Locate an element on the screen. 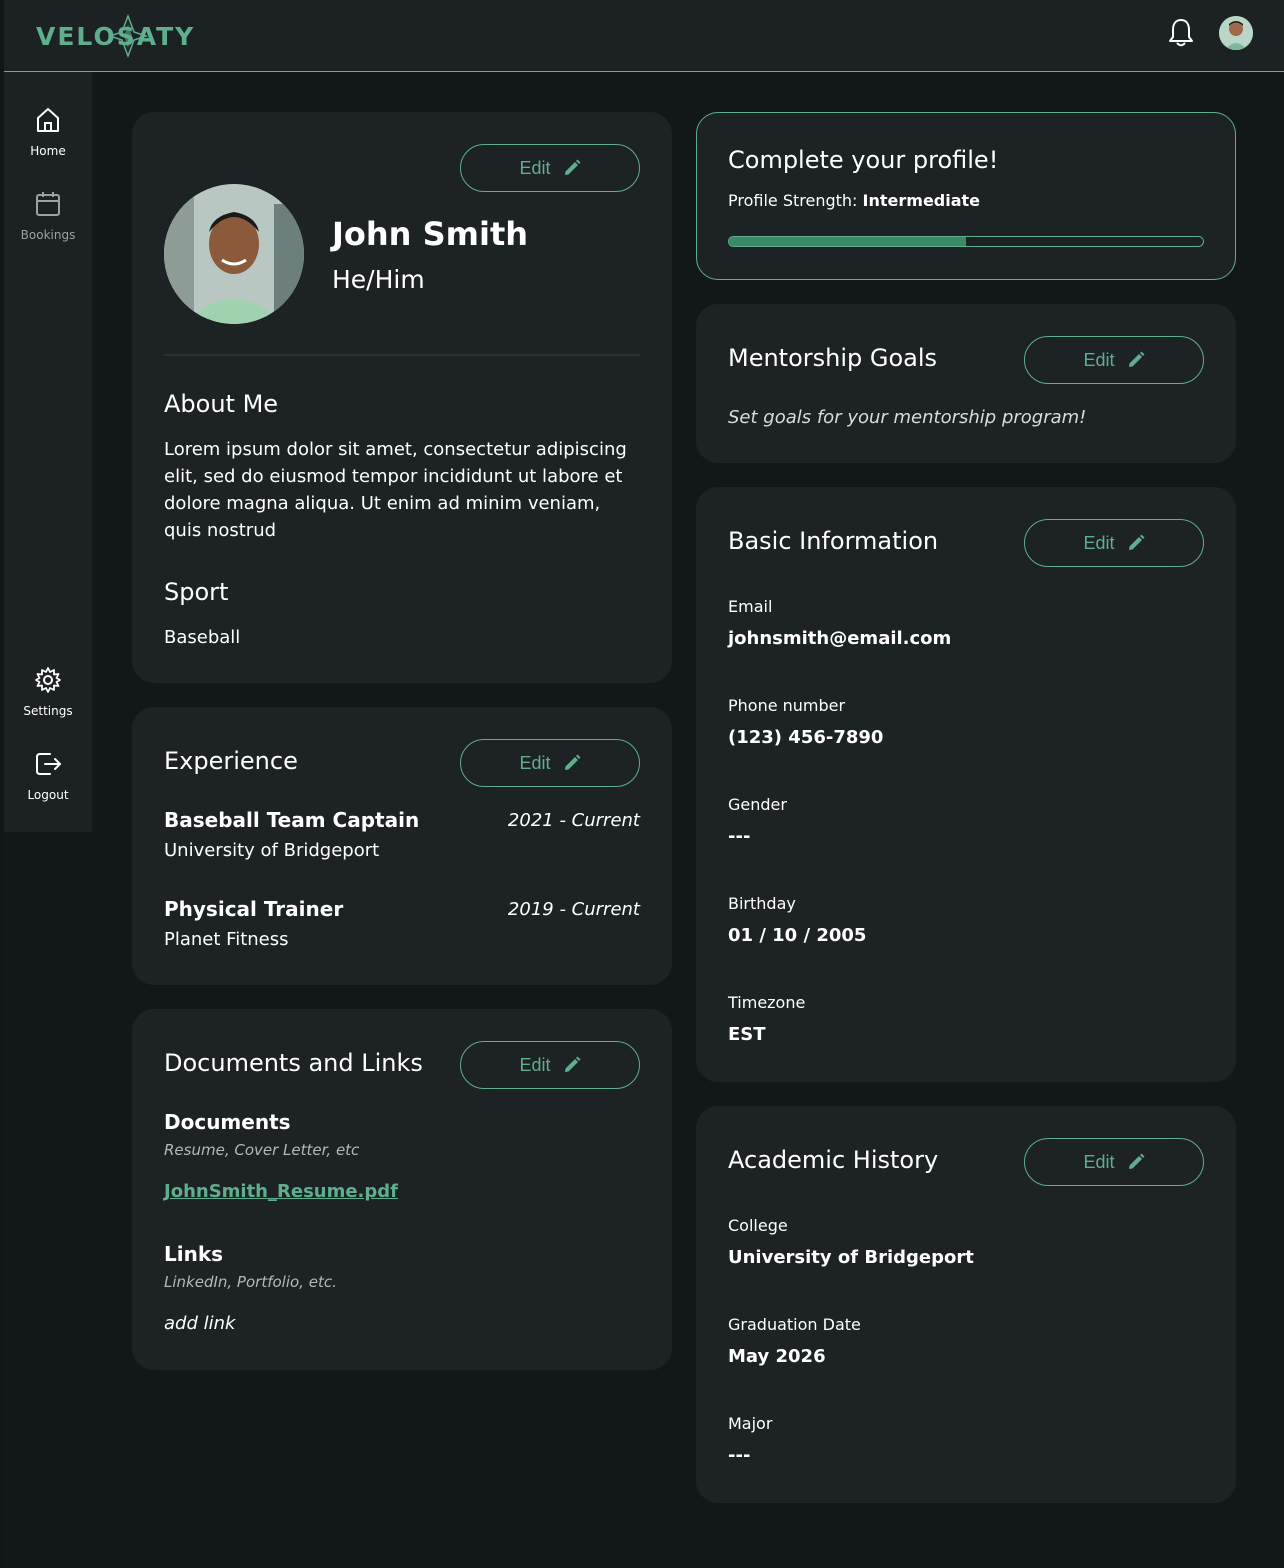 The image size is (1284, 1568). sidebar: Home Bookings Settings Logout is located at coordinates (48, 452).